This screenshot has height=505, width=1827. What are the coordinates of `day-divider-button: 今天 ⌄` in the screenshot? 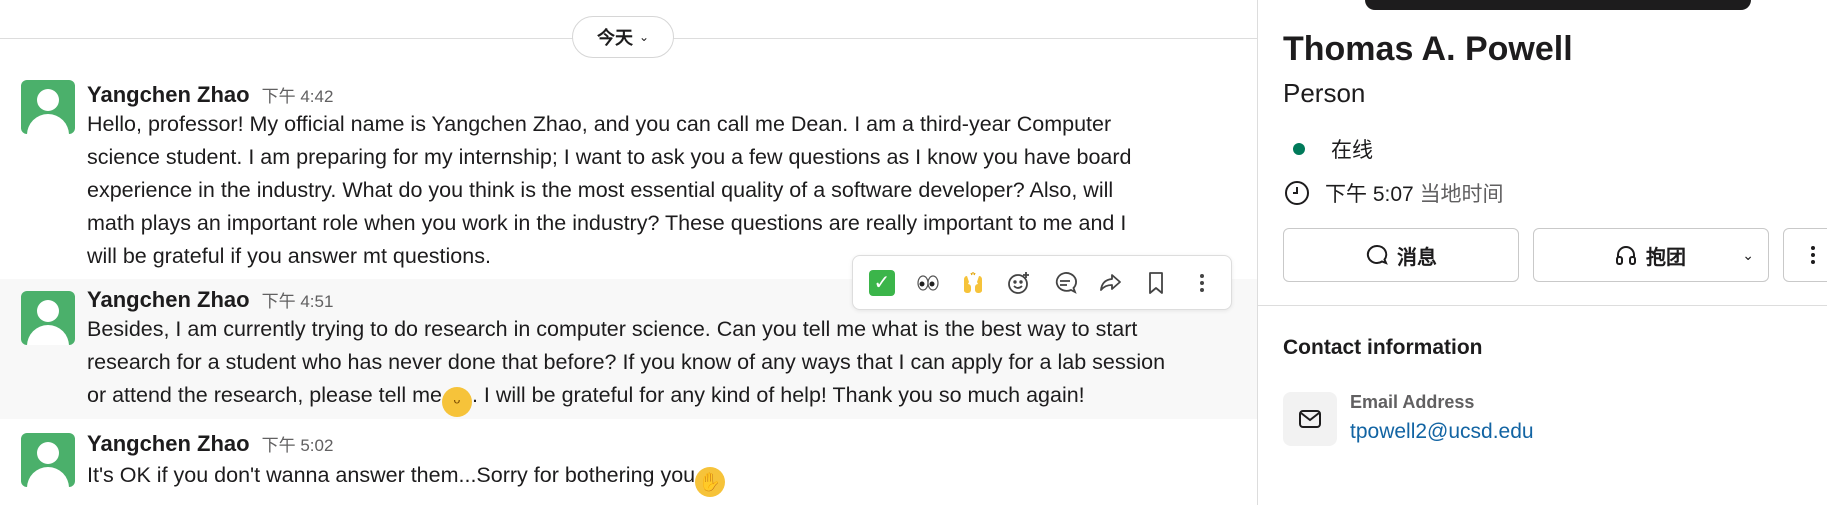 It's located at (623, 37).